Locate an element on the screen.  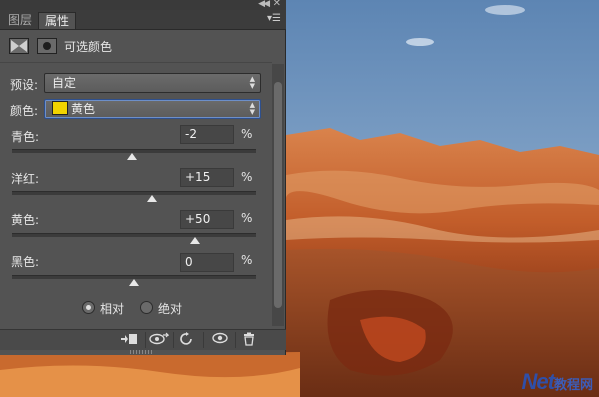
tab-properties: 属性 is located at coordinates (57, 20).